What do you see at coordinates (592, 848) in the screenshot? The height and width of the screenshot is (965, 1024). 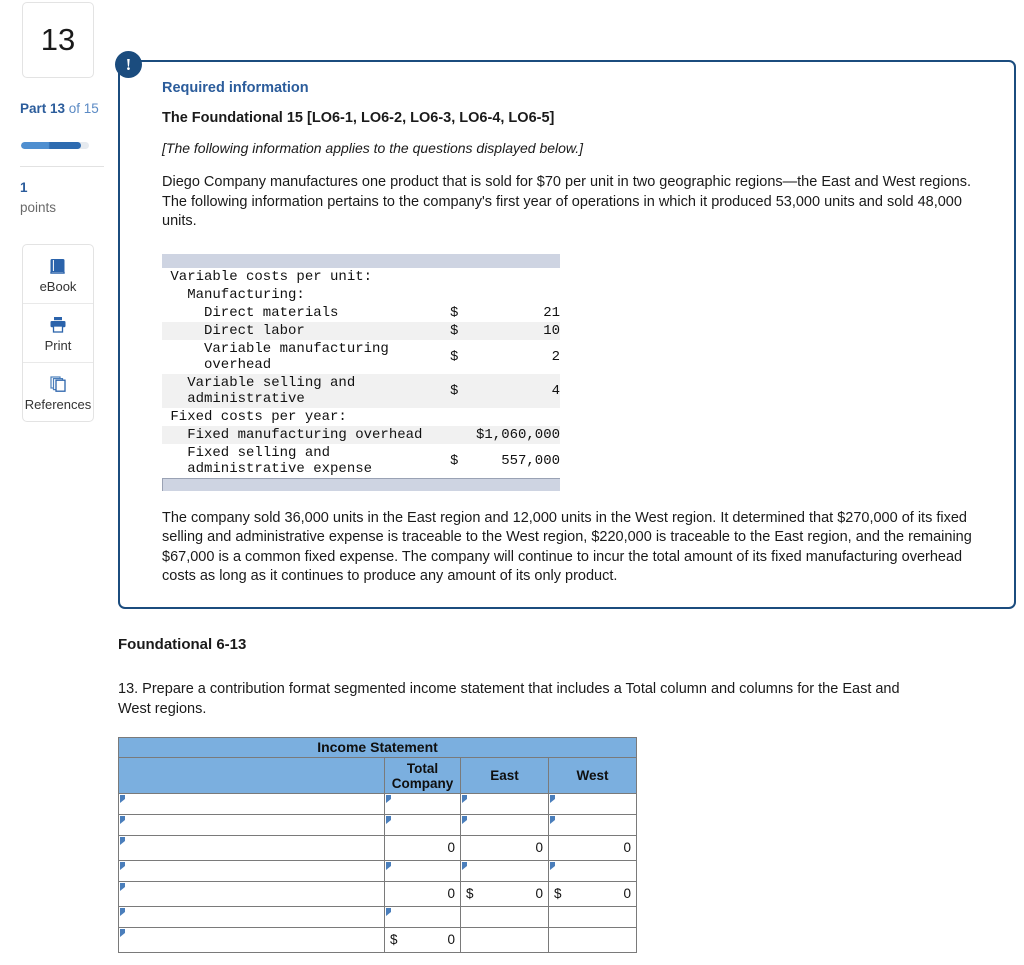 I see `west-cell: 0` at bounding box center [592, 848].